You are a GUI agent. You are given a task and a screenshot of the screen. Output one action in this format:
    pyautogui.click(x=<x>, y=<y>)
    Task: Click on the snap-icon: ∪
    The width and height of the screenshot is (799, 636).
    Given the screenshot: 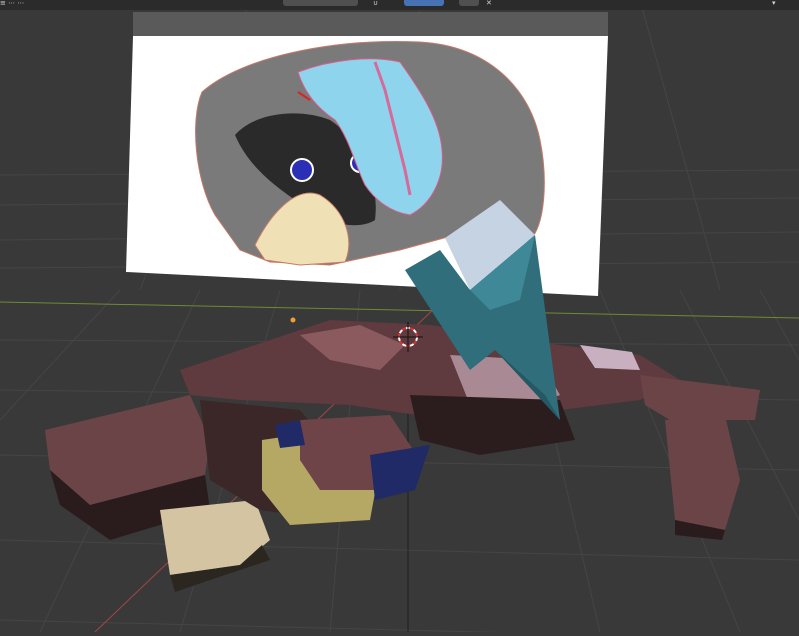 What is the action you would take?
    pyautogui.click(x=375, y=3)
    